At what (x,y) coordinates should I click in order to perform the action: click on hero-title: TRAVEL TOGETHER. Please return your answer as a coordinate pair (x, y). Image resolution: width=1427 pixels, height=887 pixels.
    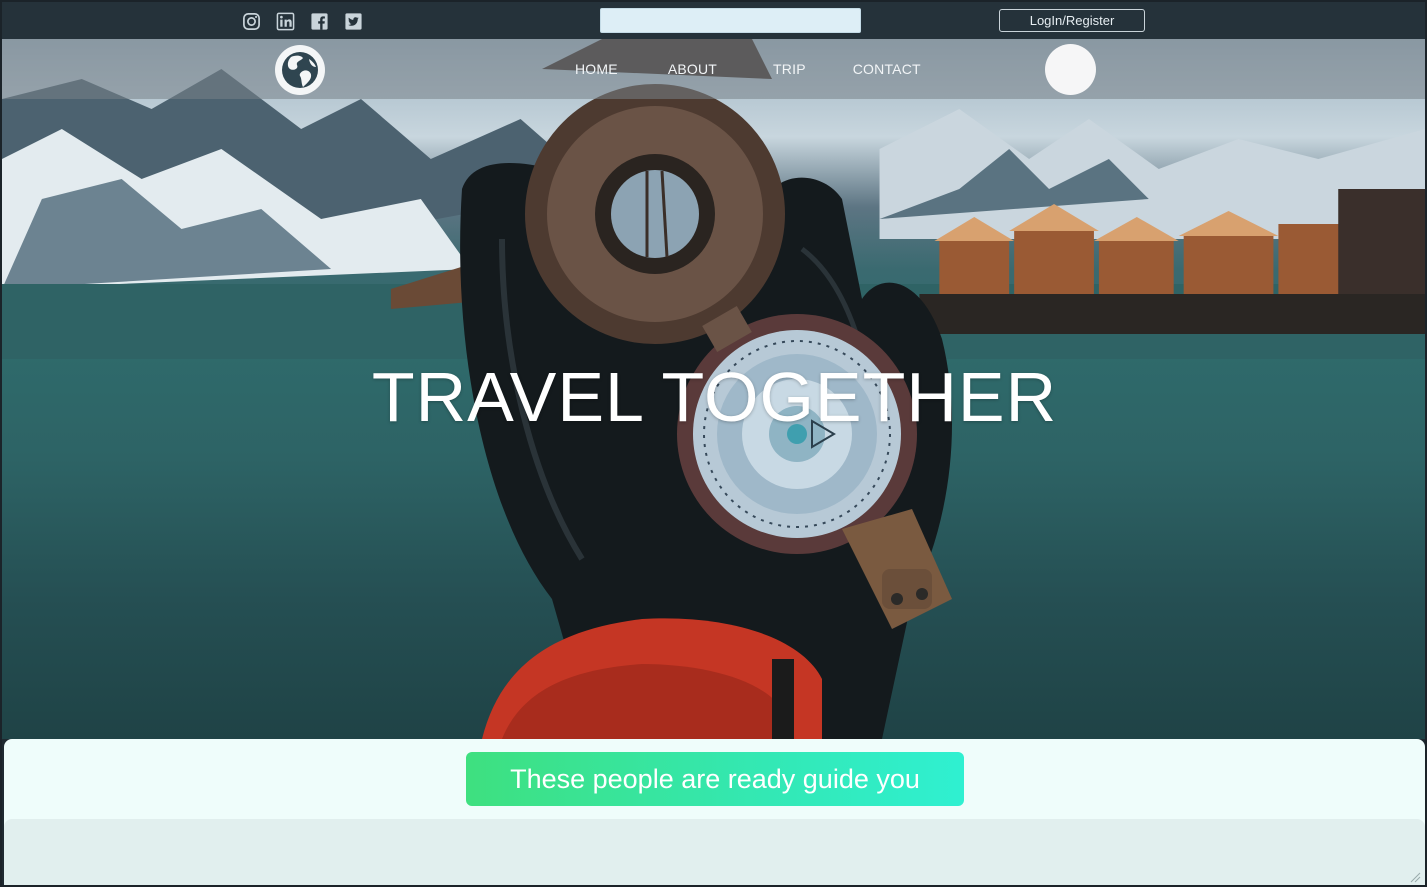
    Looking at the image, I should click on (713, 397).